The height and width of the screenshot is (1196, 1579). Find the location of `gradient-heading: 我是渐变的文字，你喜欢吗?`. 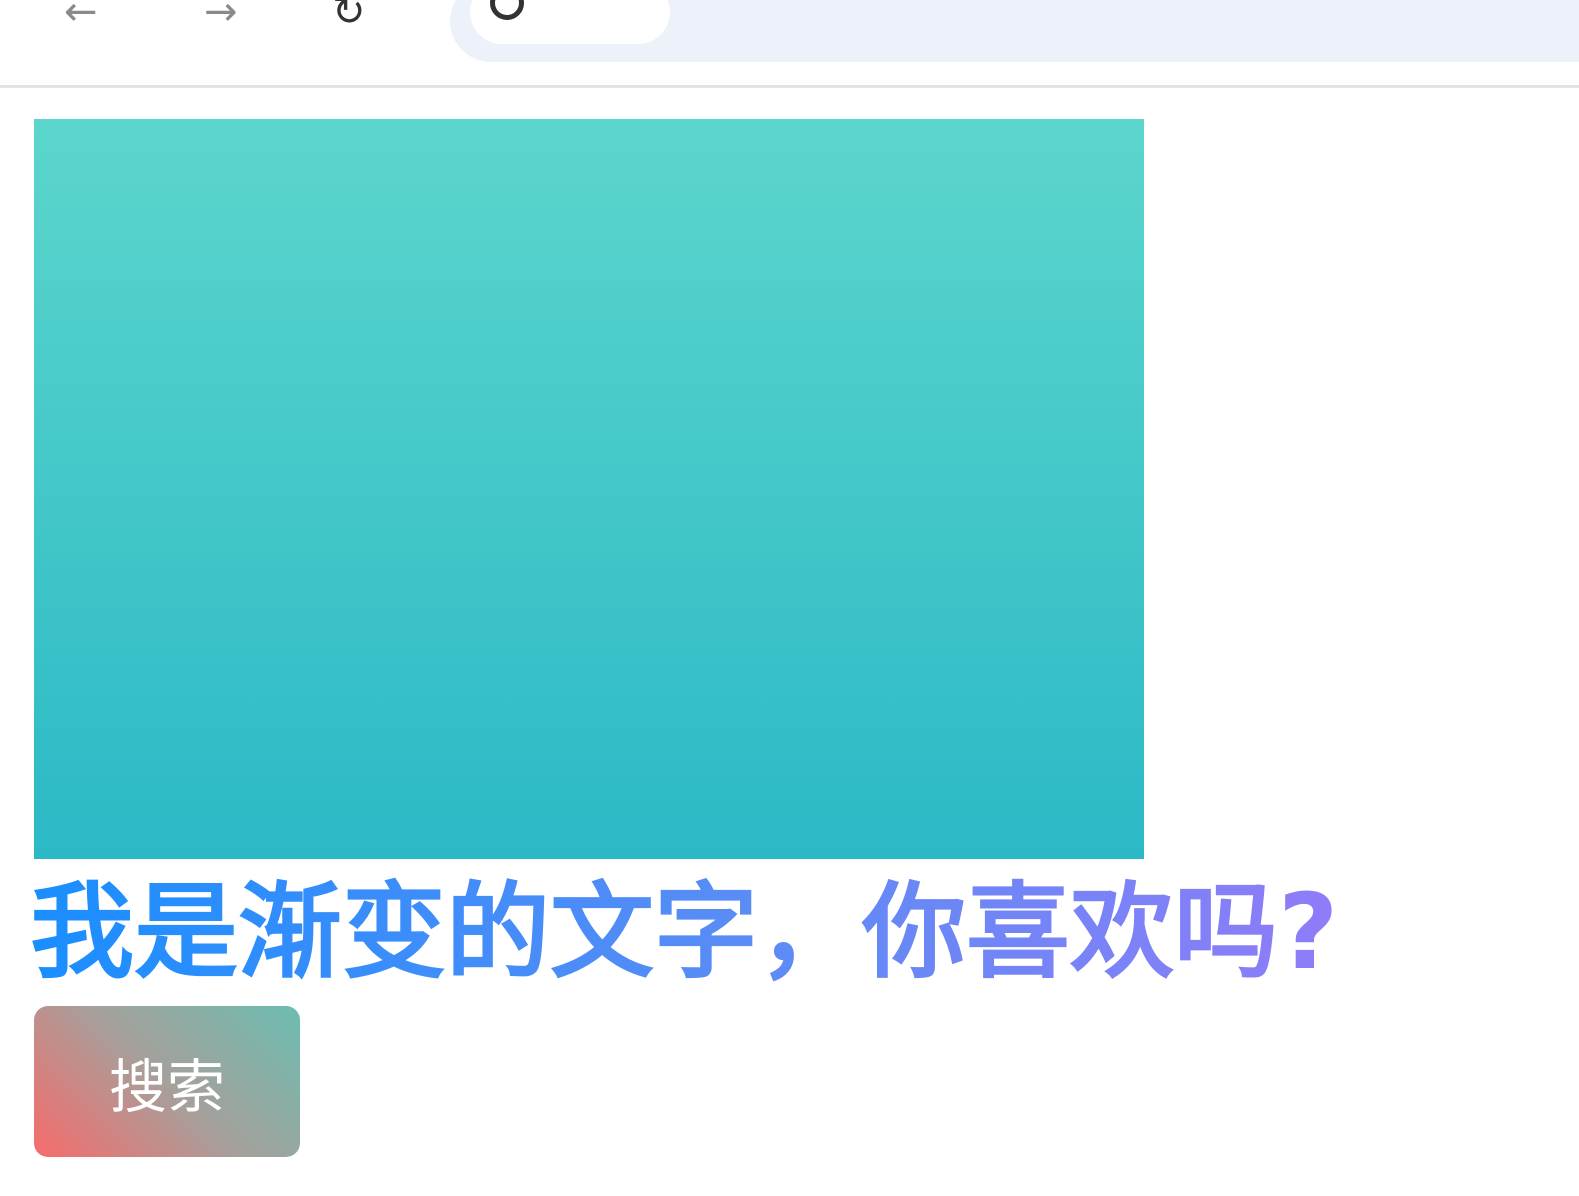

gradient-heading: 我是渐变的文字，你喜欢吗? is located at coordinates (684, 932).